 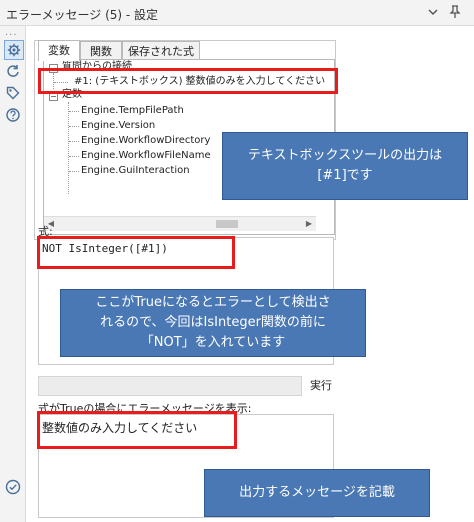 I want to click on tag-icon, so click(x=13, y=93).